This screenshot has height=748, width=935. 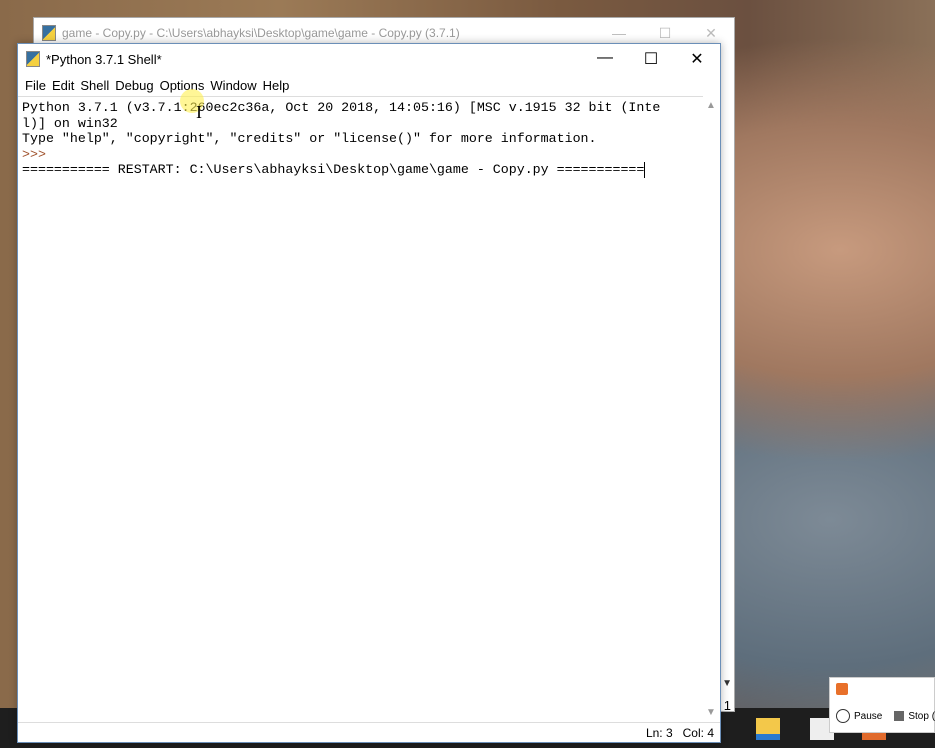 What do you see at coordinates (94, 85) in the screenshot?
I see `menu-shell: Shell` at bounding box center [94, 85].